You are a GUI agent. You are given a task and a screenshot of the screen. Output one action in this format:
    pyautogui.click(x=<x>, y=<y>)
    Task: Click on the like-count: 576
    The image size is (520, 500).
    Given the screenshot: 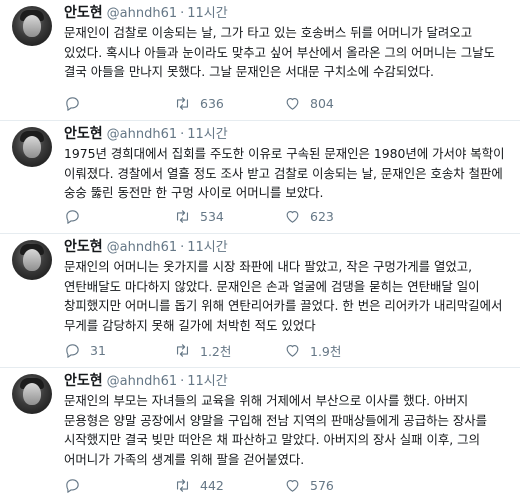 What is the action you would take?
    pyautogui.click(x=322, y=485)
    